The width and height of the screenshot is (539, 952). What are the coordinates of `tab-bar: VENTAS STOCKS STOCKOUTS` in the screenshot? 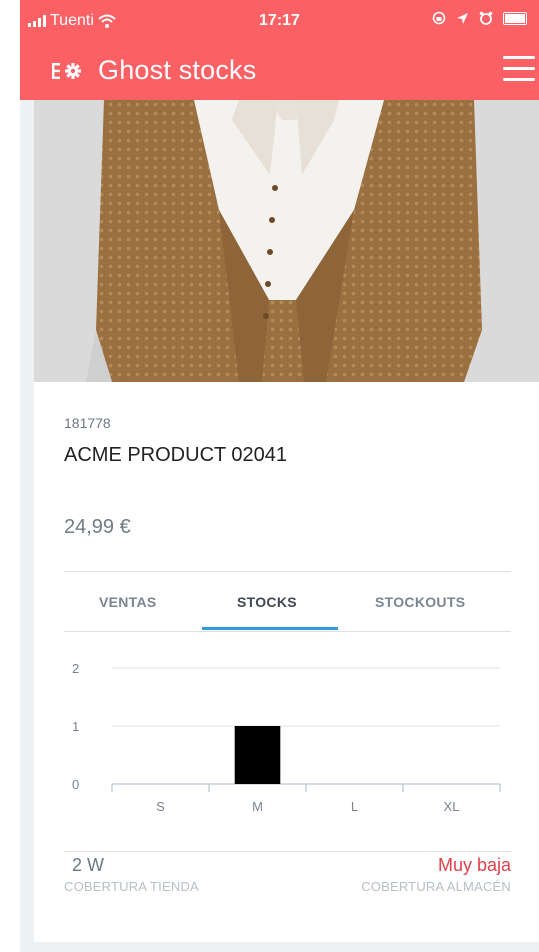 It's located at (287, 601).